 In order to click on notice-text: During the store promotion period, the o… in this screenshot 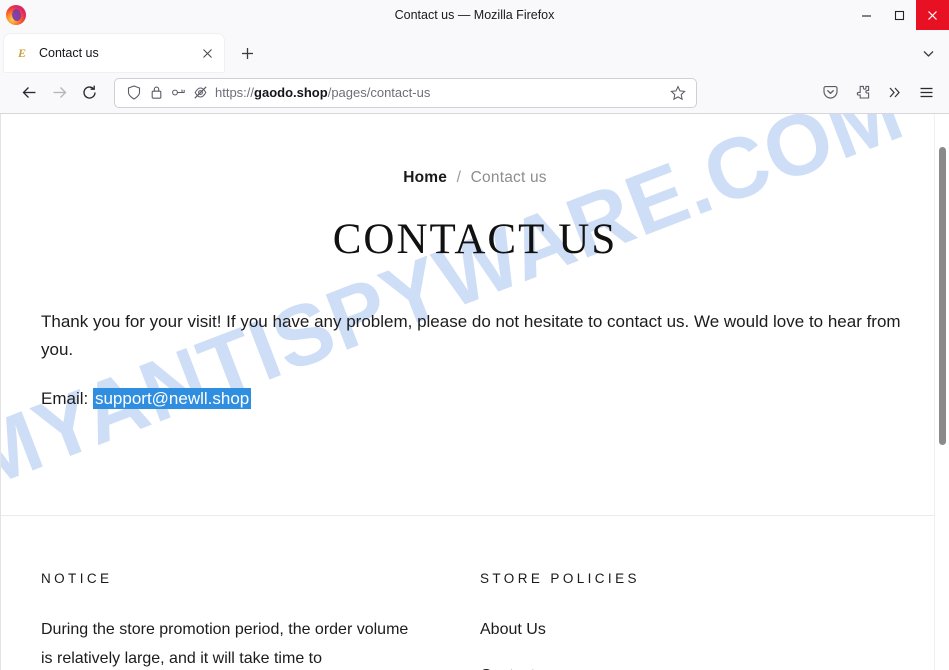, I will do `click(225, 644)`.